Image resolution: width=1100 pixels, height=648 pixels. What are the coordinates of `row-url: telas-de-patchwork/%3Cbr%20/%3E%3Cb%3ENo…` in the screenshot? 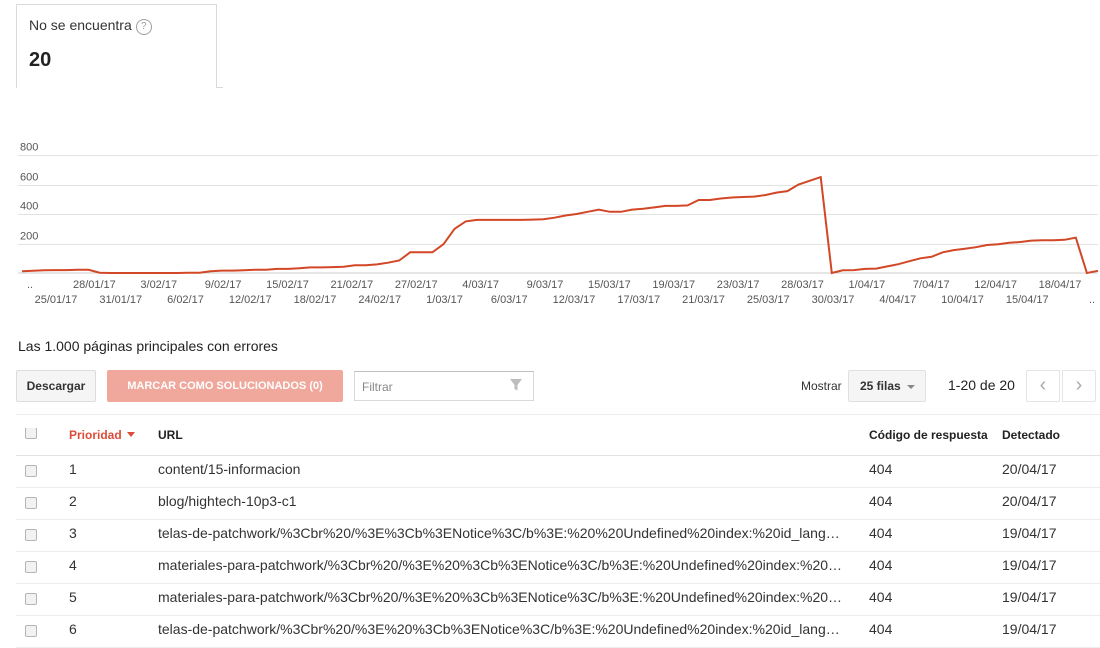 It's located at (512, 533).